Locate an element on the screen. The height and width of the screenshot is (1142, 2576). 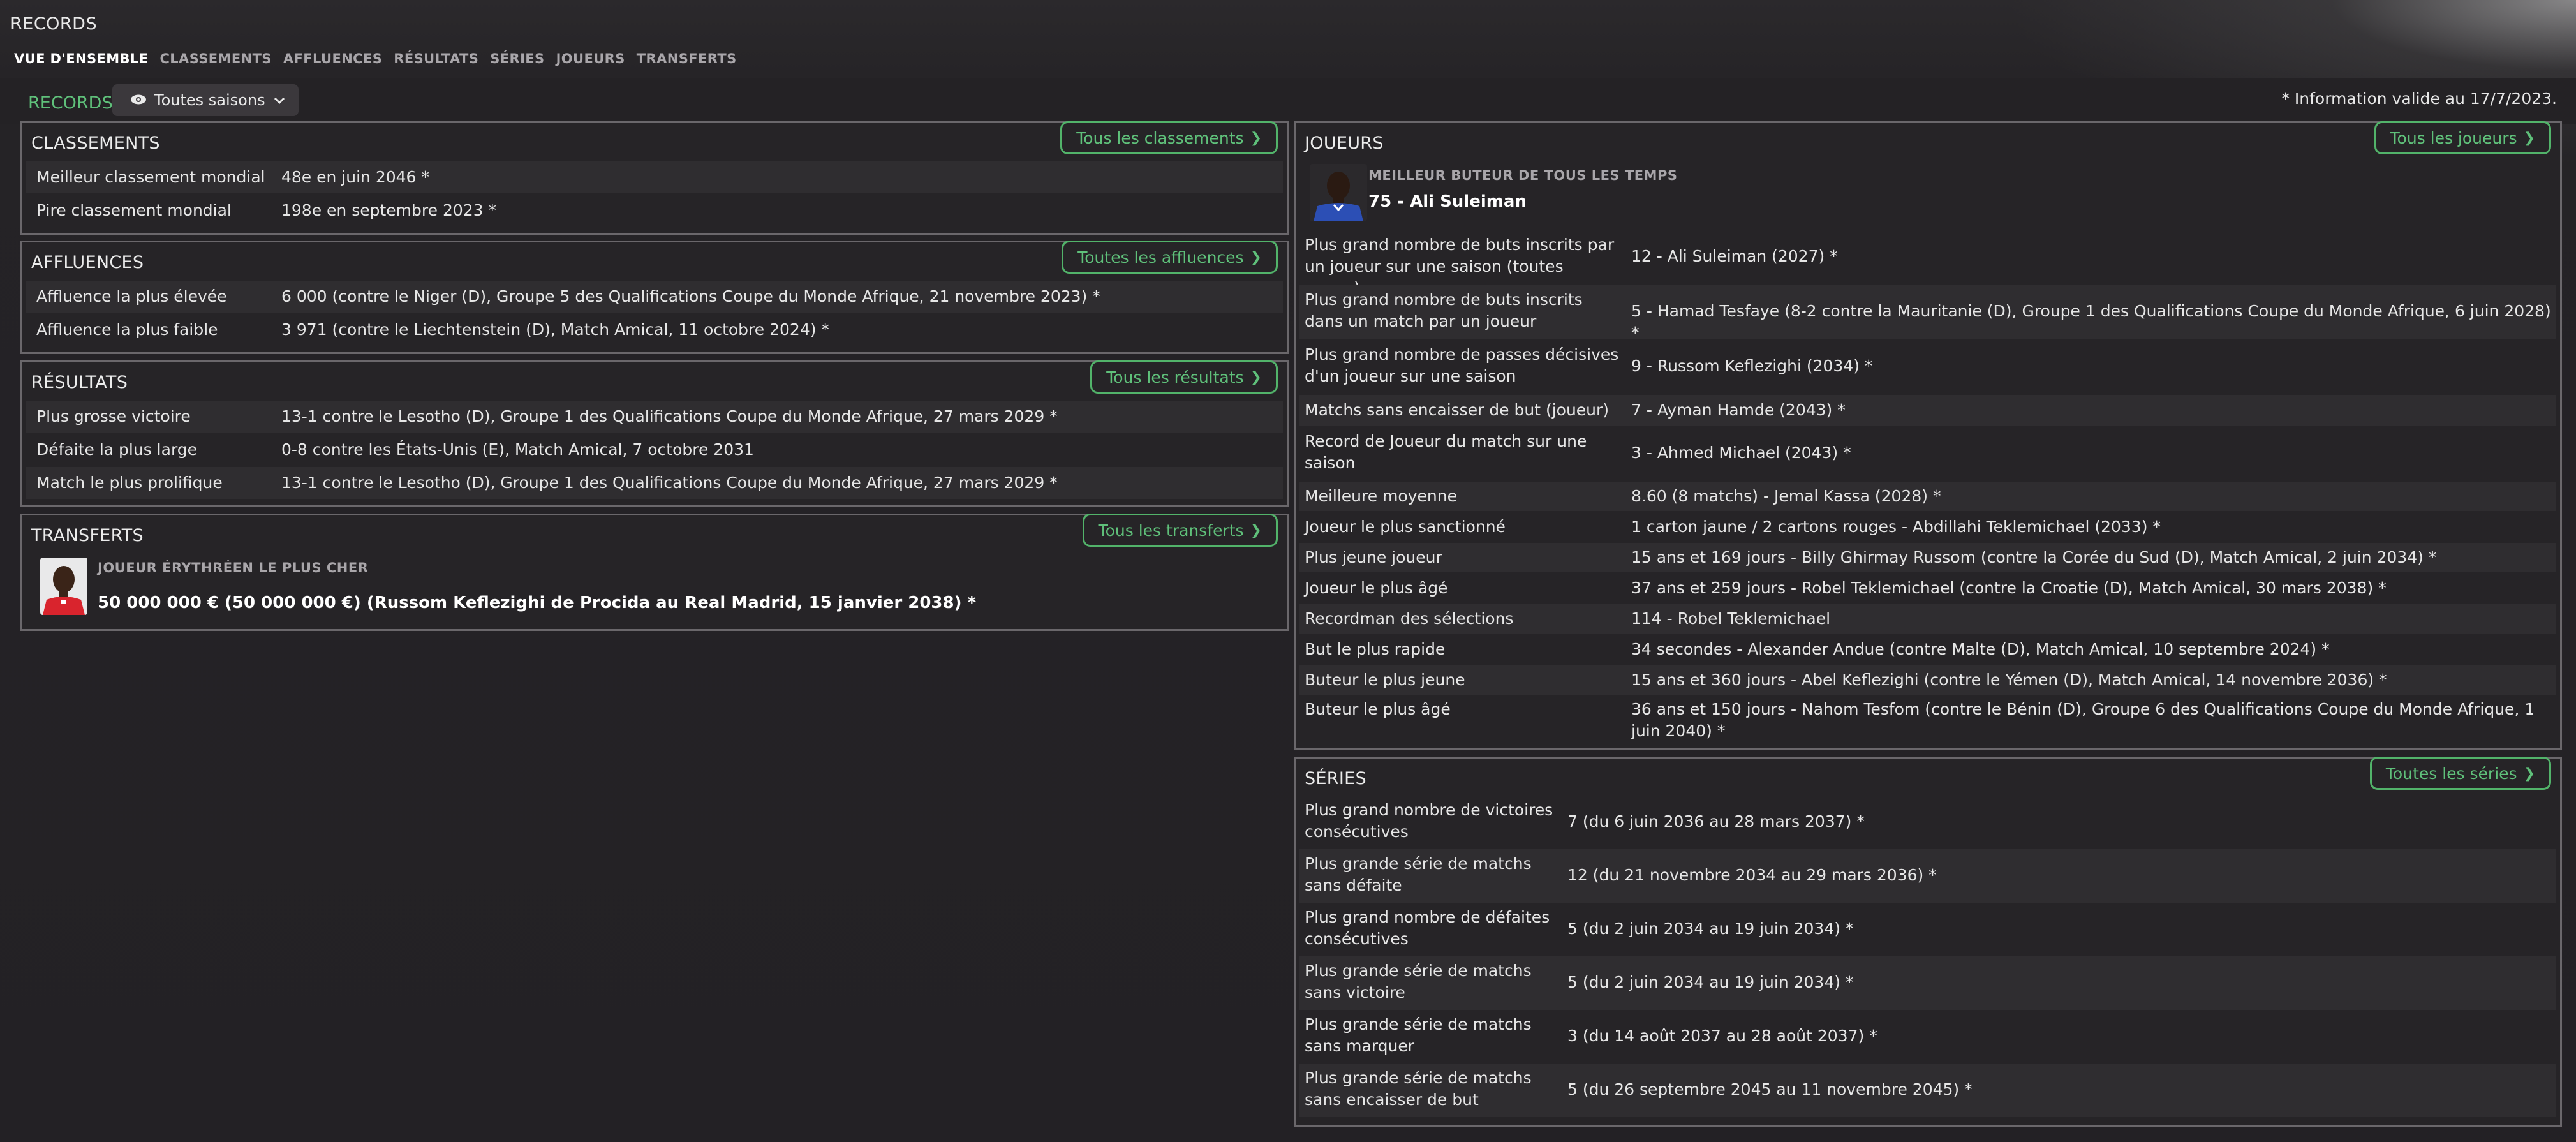
row-label: Record de Joueur du match sur une saison is located at coordinates (1446, 452).